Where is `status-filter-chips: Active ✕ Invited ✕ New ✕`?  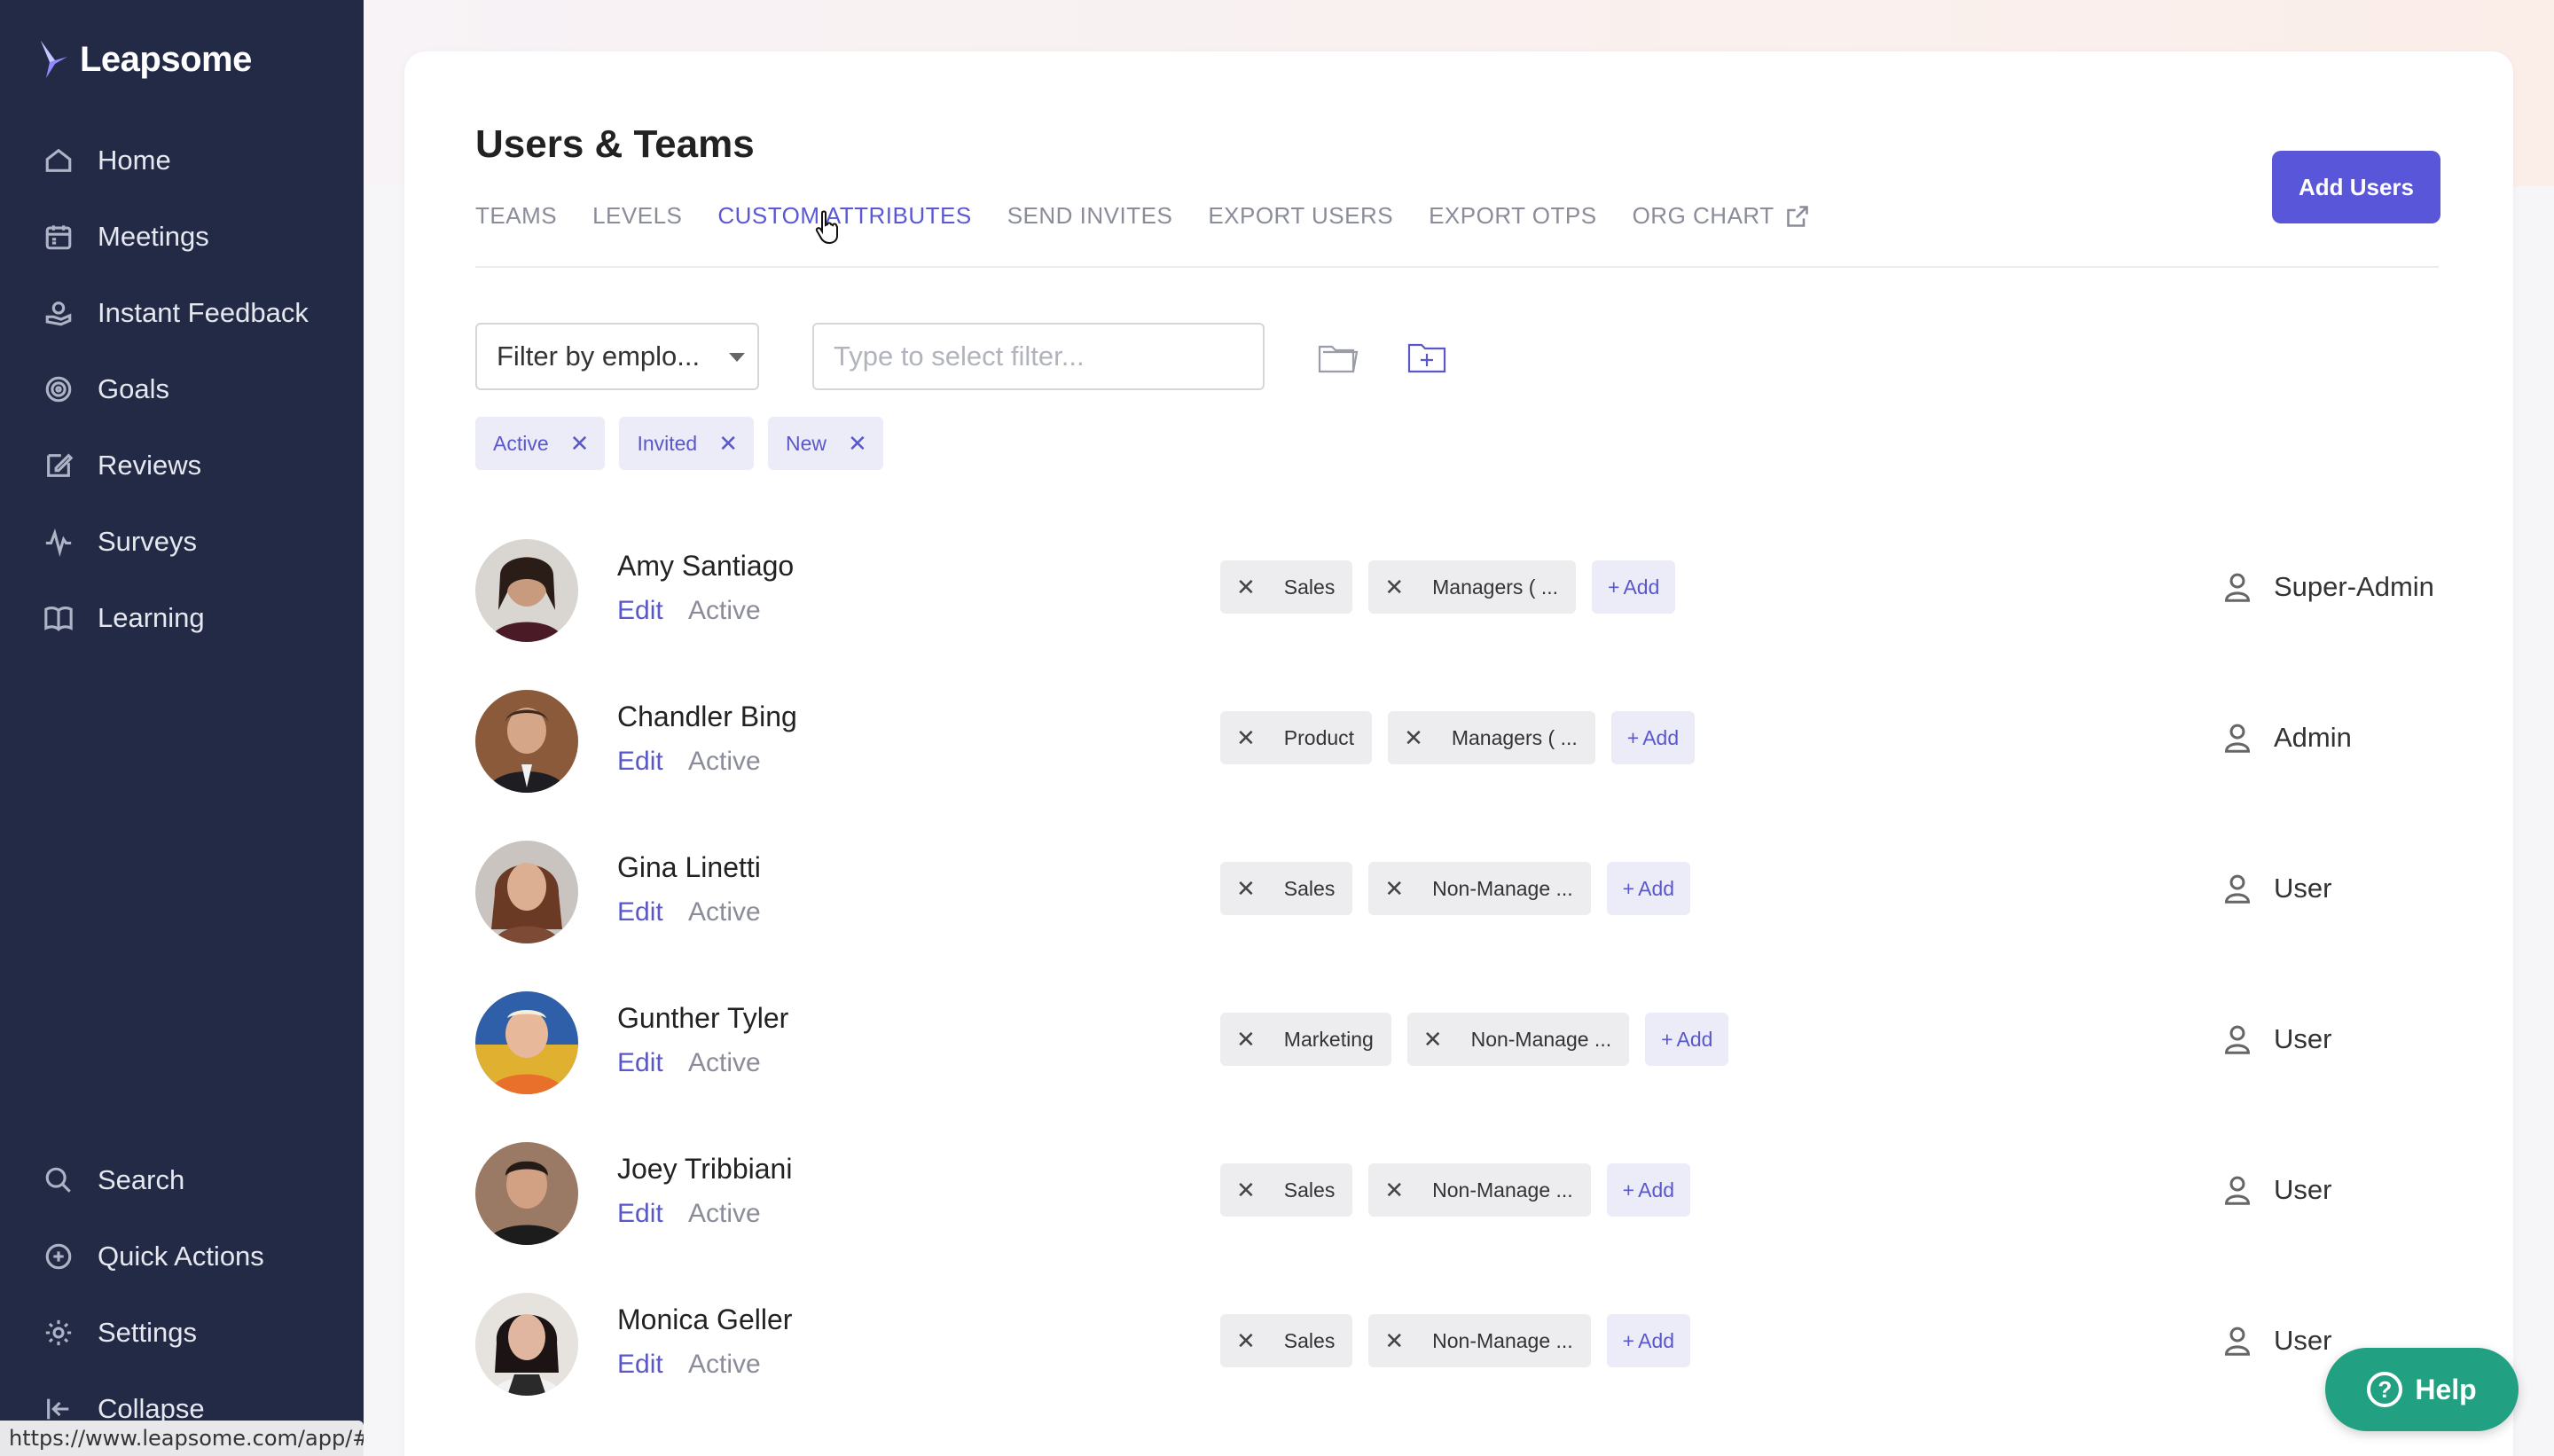 status-filter-chips: Active ✕ Invited ✕ New ✕ is located at coordinates (679, 443).